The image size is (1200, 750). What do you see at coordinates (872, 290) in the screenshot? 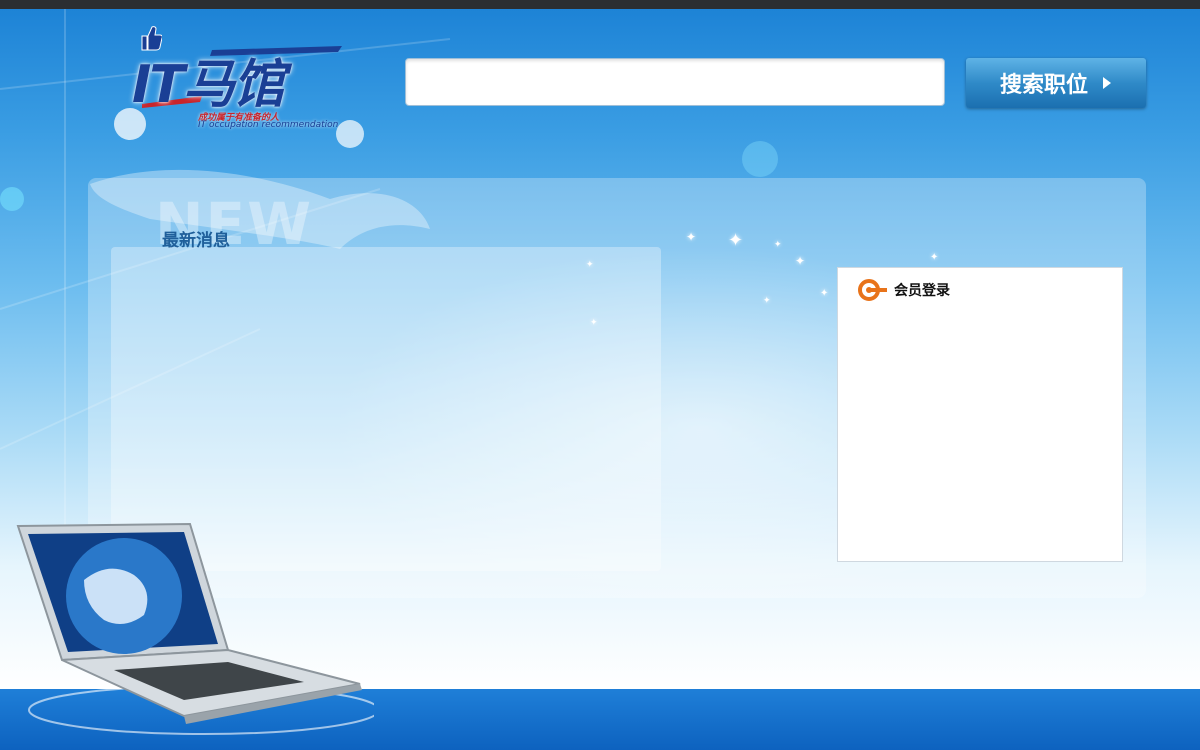
I see `login-icon` at bounding box center [872, 290].